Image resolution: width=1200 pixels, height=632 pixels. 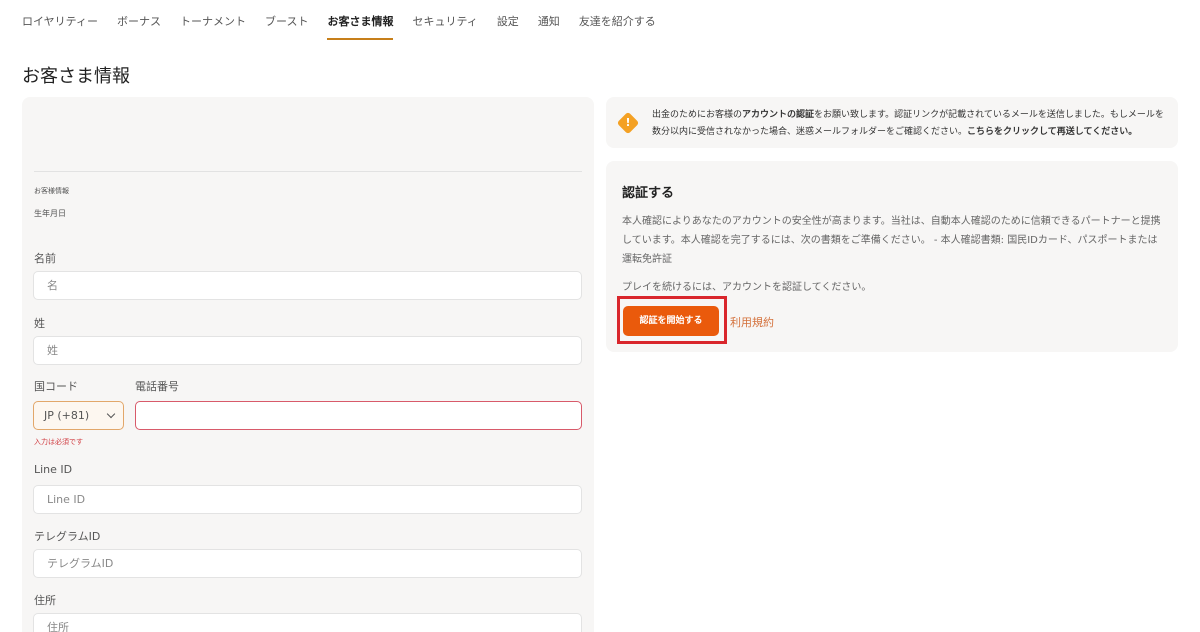 I want to click on chevron-down-icon, so click(x=111, y=414).